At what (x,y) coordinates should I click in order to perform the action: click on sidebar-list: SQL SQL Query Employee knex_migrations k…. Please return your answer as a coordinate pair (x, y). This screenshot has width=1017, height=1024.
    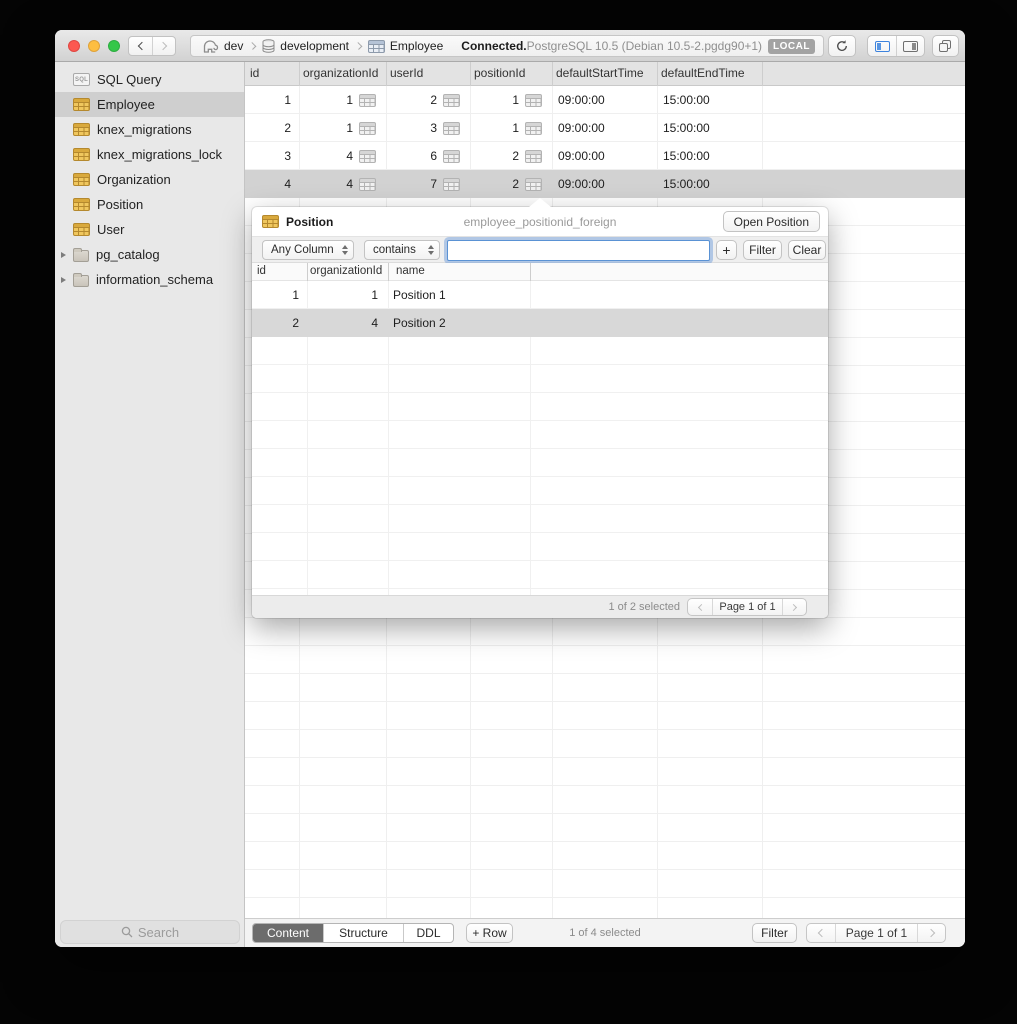
    Looking at the image, I should click on (149, 179).